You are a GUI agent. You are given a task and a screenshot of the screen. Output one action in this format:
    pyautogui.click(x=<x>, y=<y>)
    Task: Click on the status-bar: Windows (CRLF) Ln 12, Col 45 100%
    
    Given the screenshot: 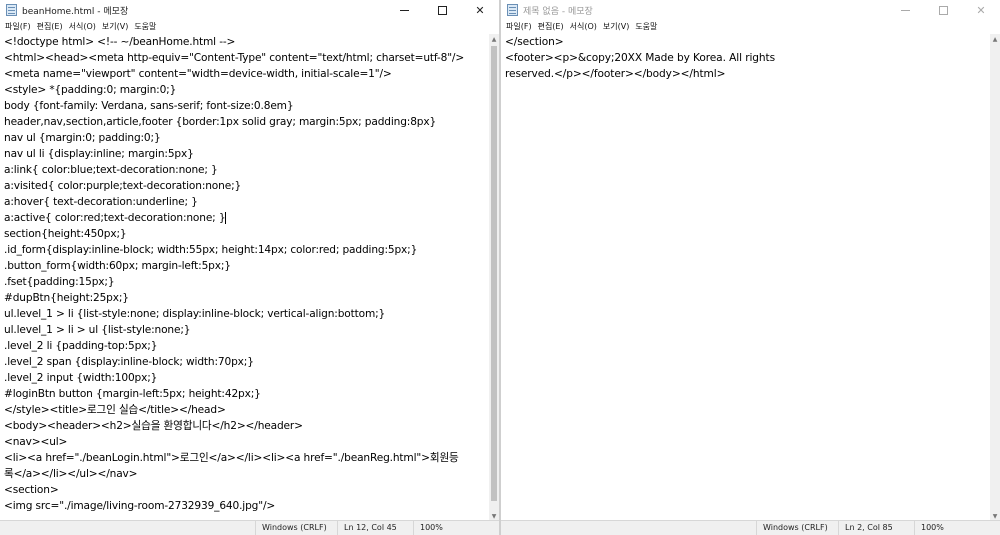 What is the action you would take?
    pyautogui.click(x=249, y=527)
    